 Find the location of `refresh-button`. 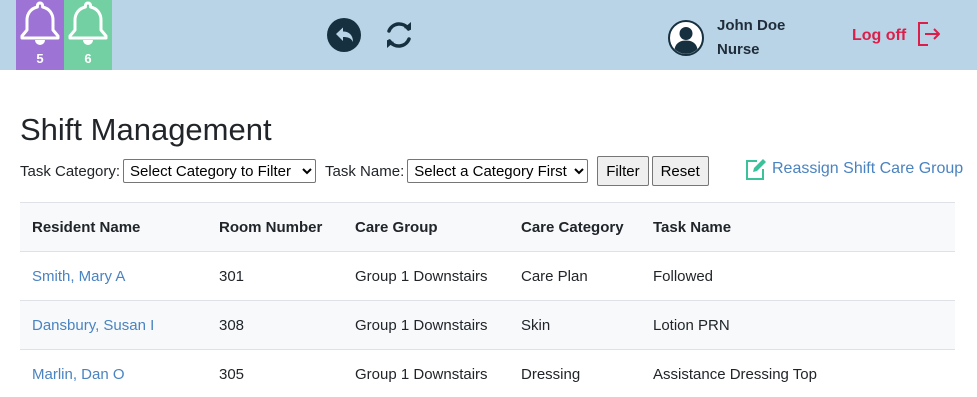

refresh-button is located at coordinates (399, 35).